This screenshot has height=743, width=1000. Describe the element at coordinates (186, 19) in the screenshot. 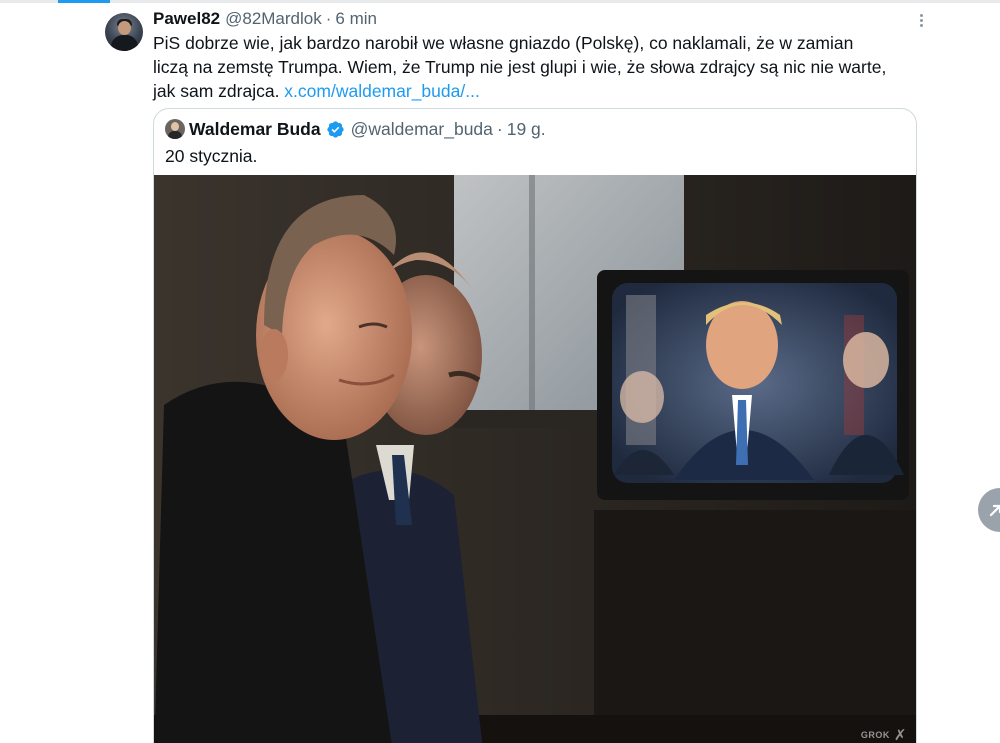

I see `author-display-name: Pawel82` at that location.